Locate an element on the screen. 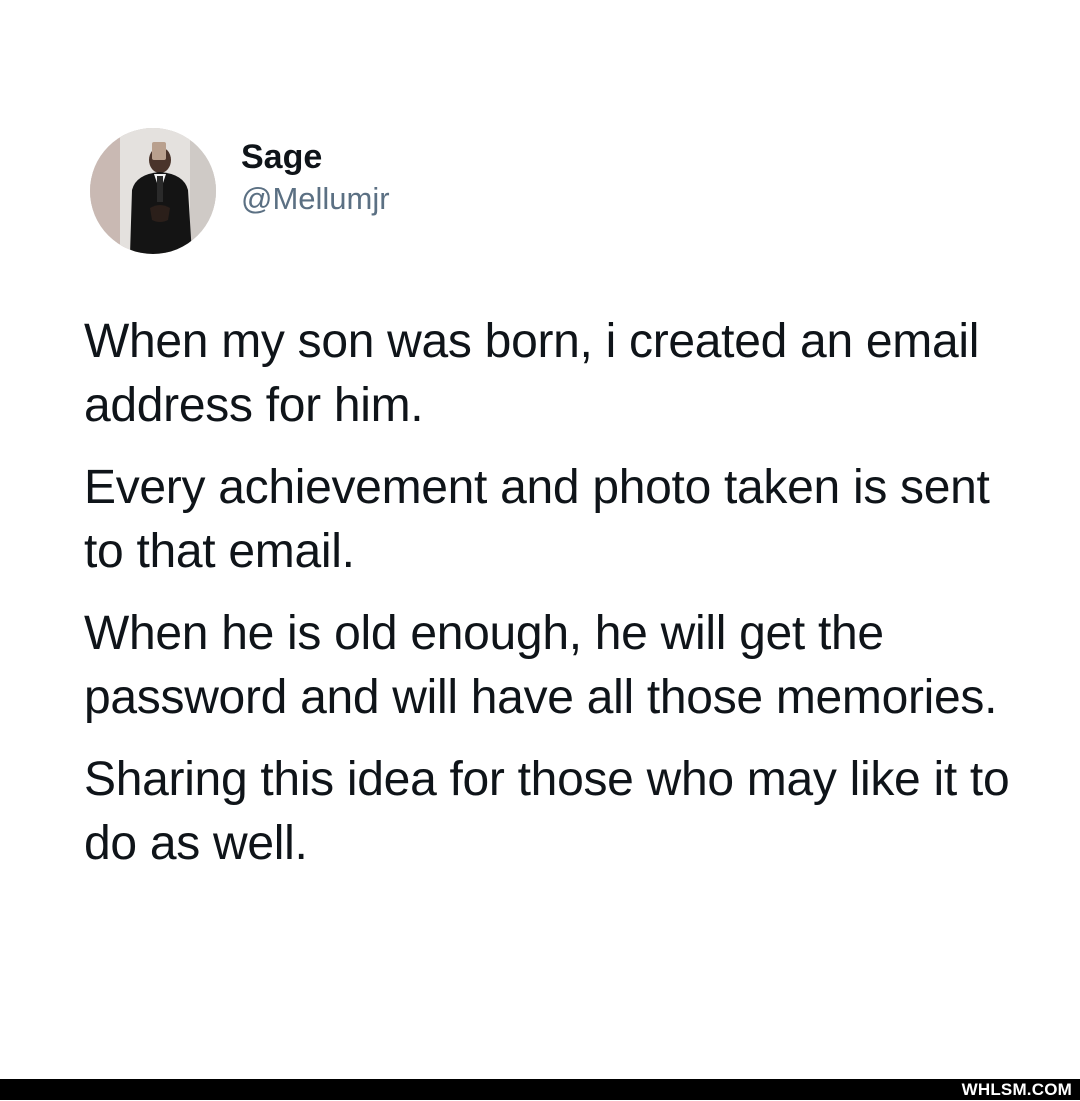  author-names: Sage @Mellumjr is located at coordinates (315, 177).